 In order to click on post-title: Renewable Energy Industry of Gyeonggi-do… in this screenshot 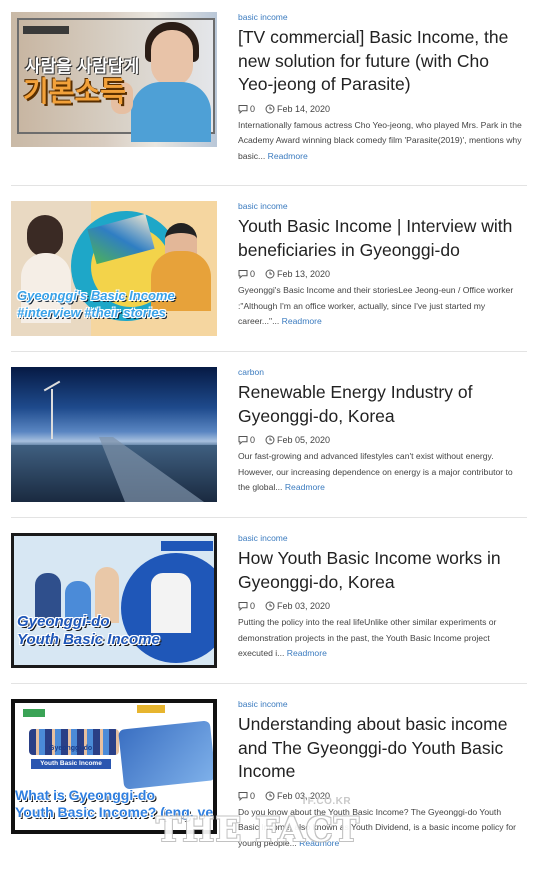, I will do `click(380, 404)`.